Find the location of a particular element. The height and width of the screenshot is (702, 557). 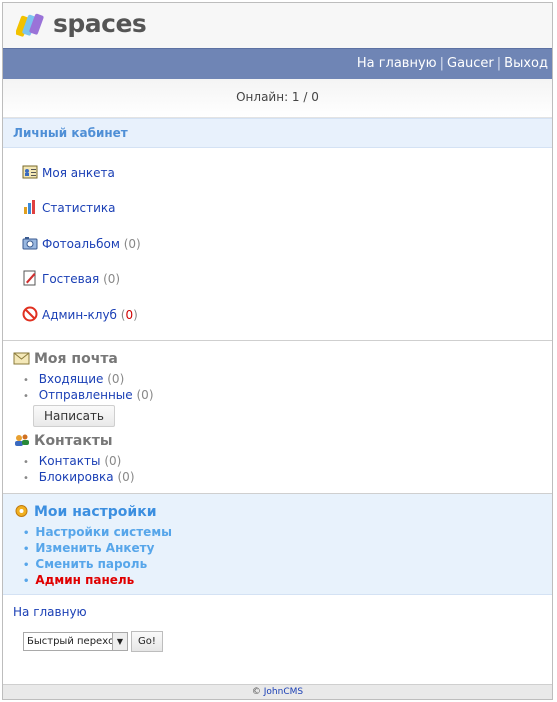

cabinet-item-profile: Моя анкета is located at coordinates (68, 173).